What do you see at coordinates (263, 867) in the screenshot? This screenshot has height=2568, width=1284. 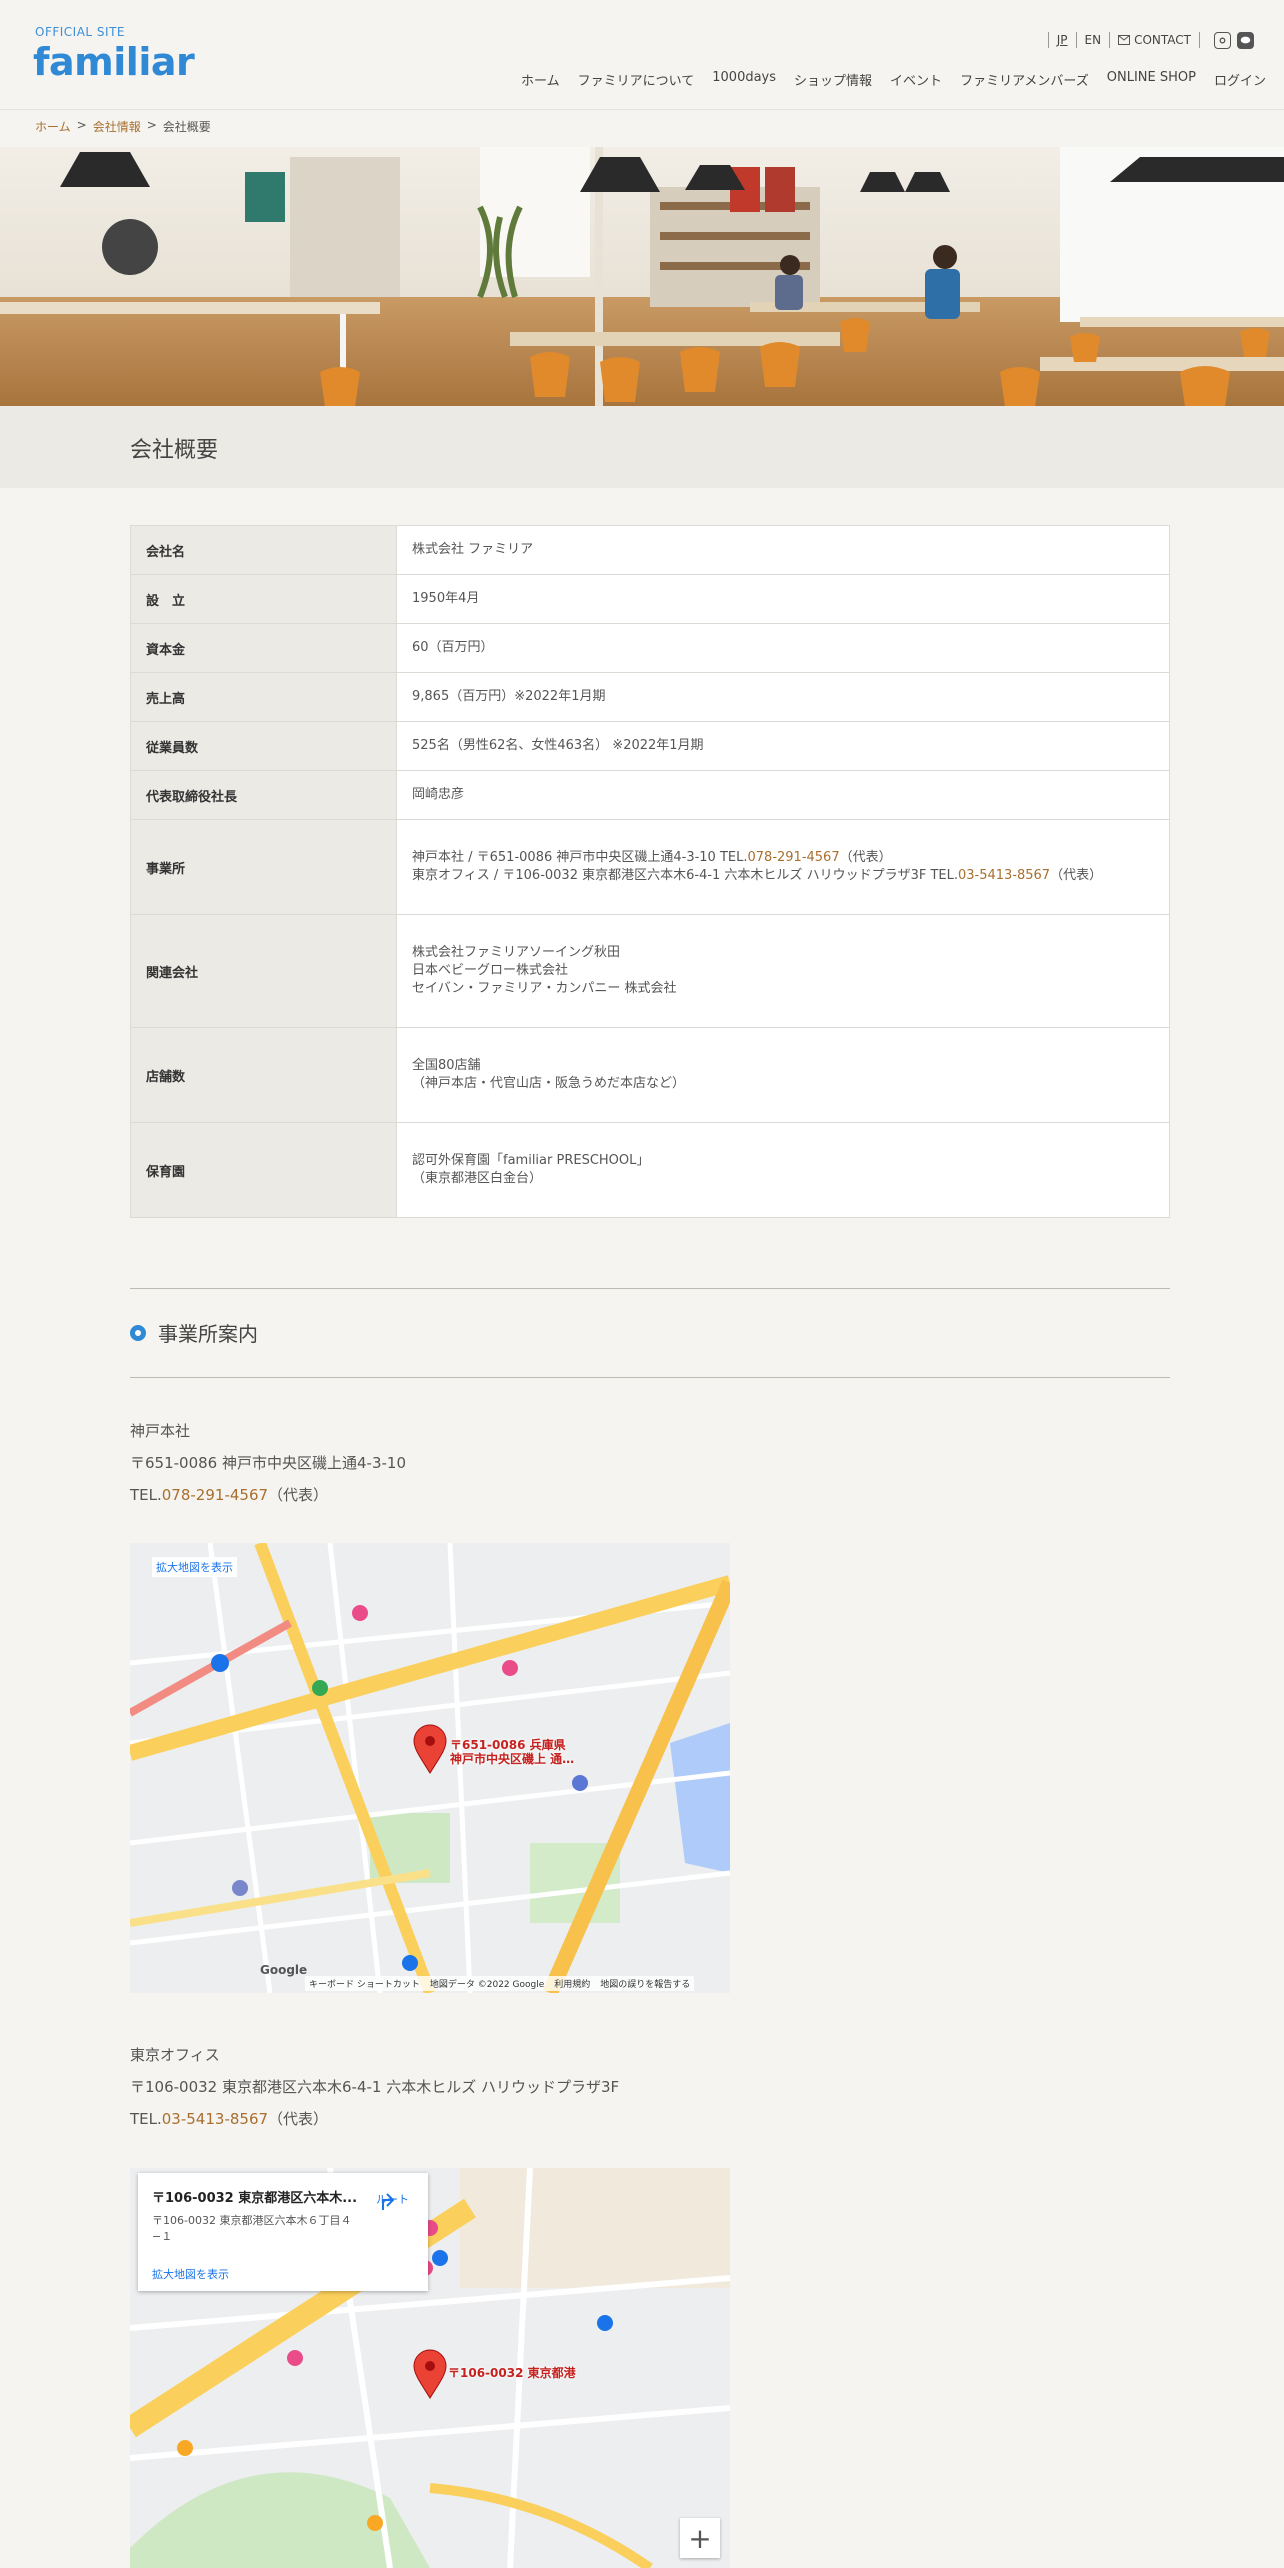 I see `row-label: 事業所` at bounding box center [263, 867].